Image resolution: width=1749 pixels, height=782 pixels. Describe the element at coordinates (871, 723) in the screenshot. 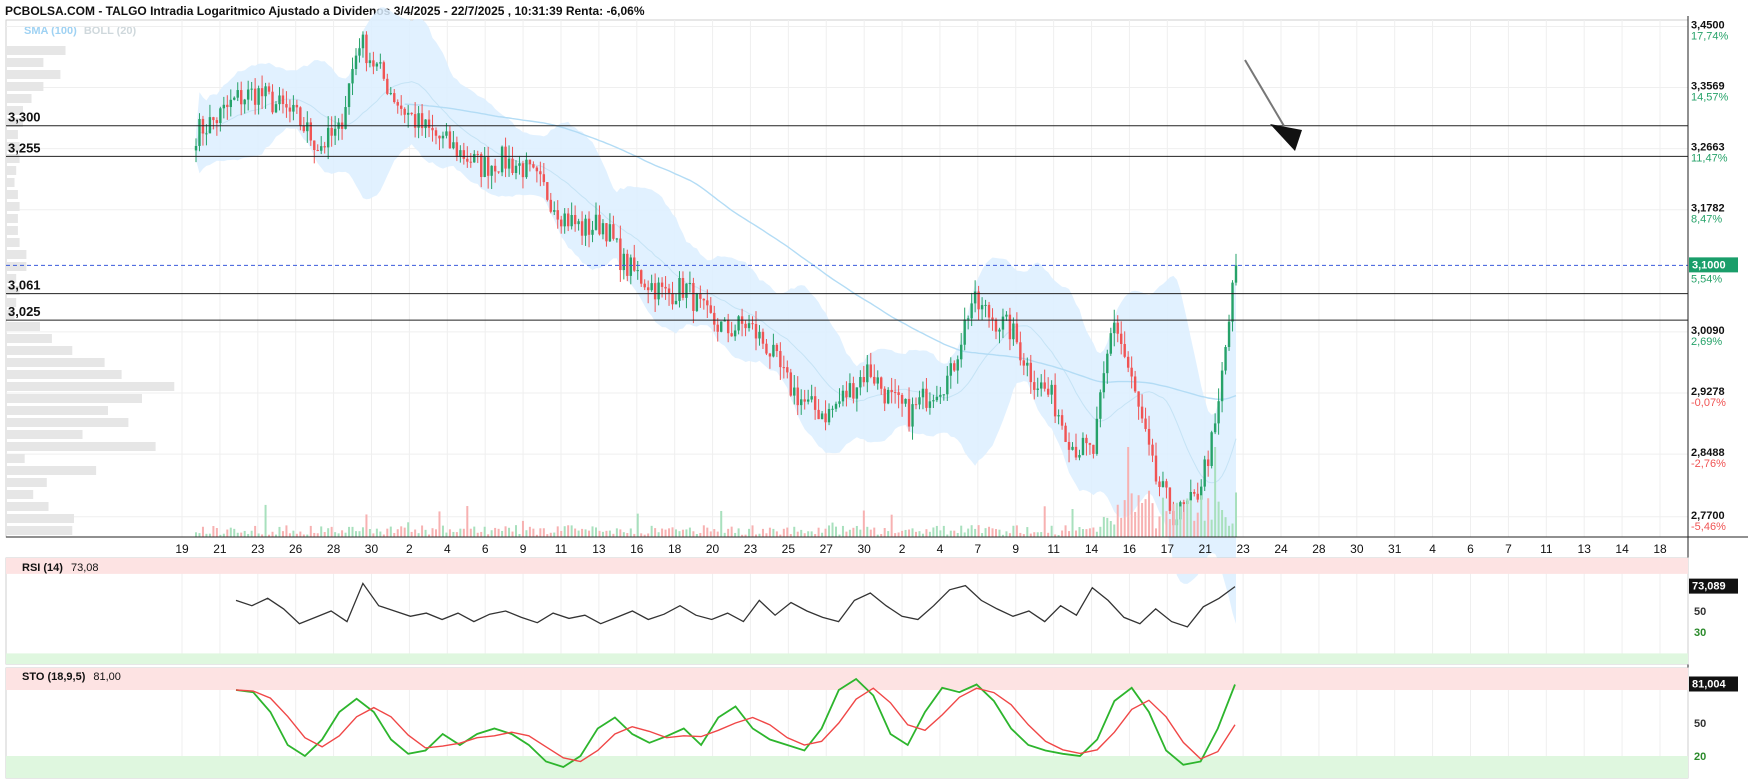

I see `sto-panel: 50 20 81,004` at that location.